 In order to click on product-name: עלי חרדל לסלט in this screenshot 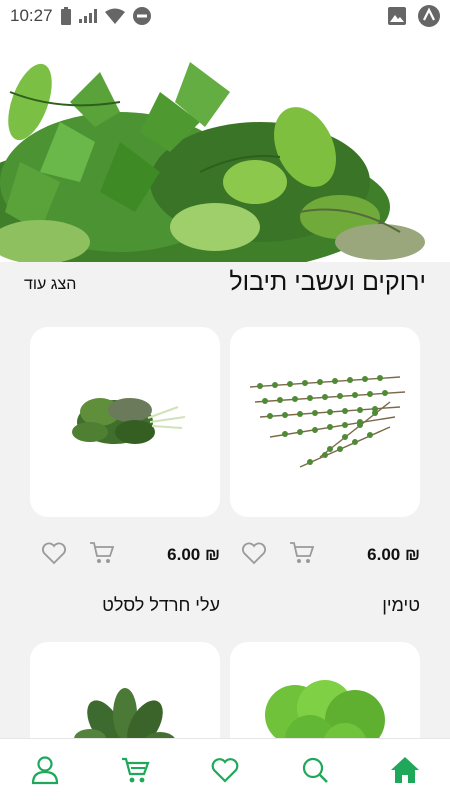, I will do `click(161, 605)`.